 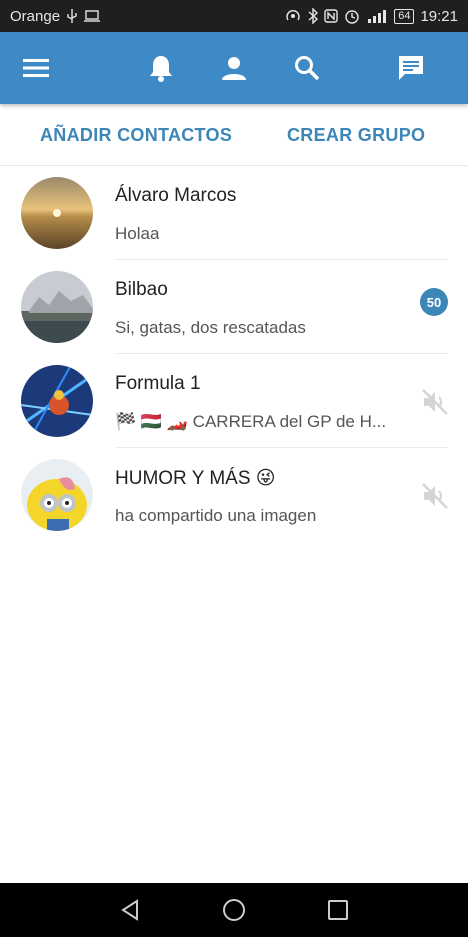 What do you see at coordinates (158, 383) in the screenshot?
I see `chat-name: Formula 1` at bounding box center [158, 383].